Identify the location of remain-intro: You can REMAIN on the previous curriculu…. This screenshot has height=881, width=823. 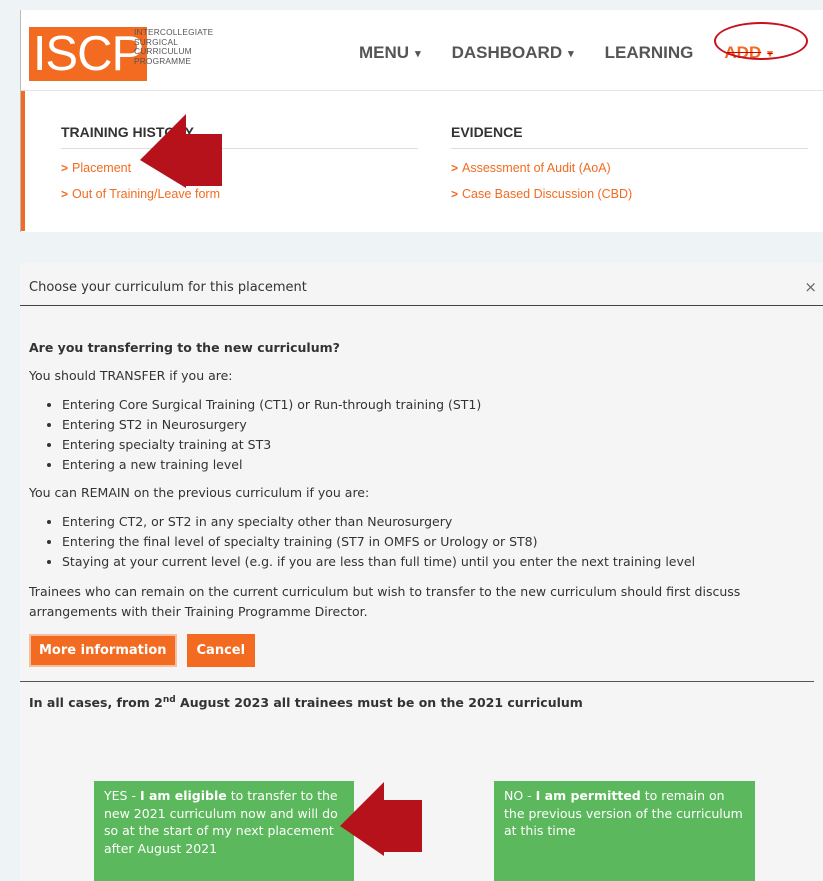
(199, 492).